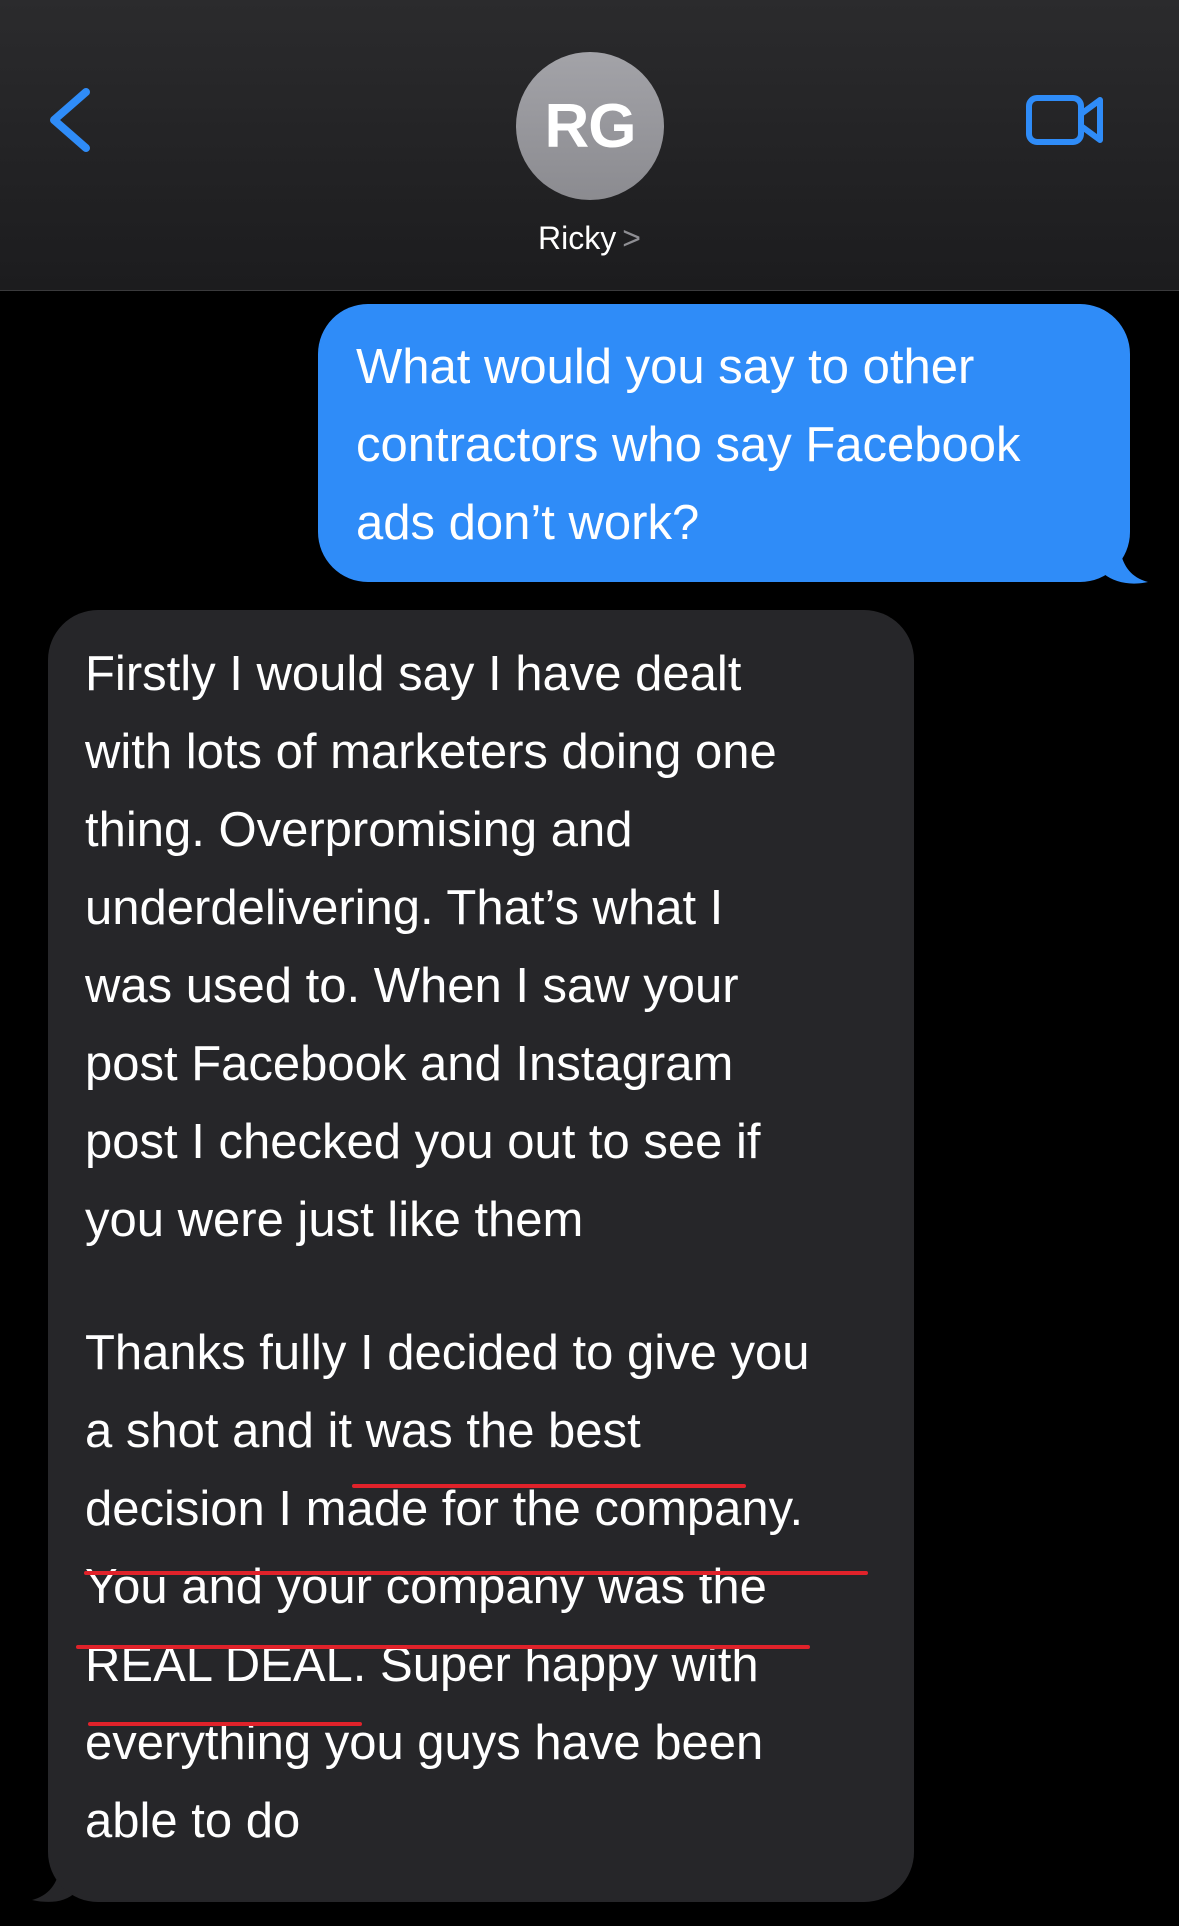  I want to click on message-line: underdelivering. That’s what I, so click(404, 908).